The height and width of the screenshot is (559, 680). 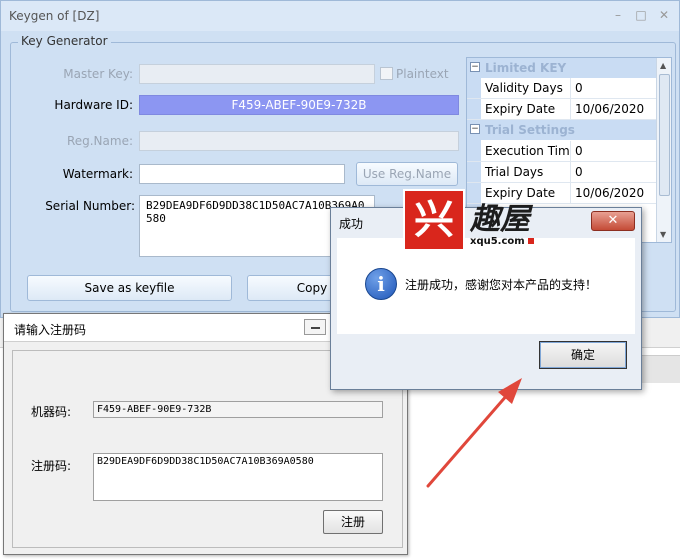 What do you see at coordinates (474, 433) in the screenshot?
I see `annotation-arrow` at bounding box center [474, 433].